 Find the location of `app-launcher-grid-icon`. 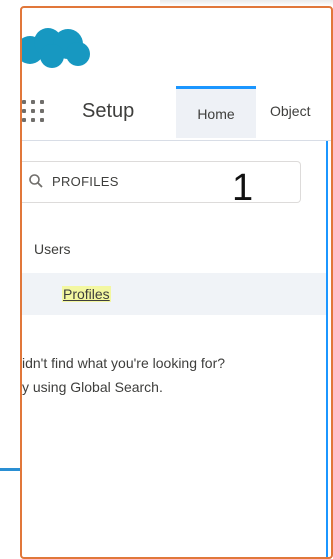

app-launcher-grid-icon is located at coordinates (35, 113).